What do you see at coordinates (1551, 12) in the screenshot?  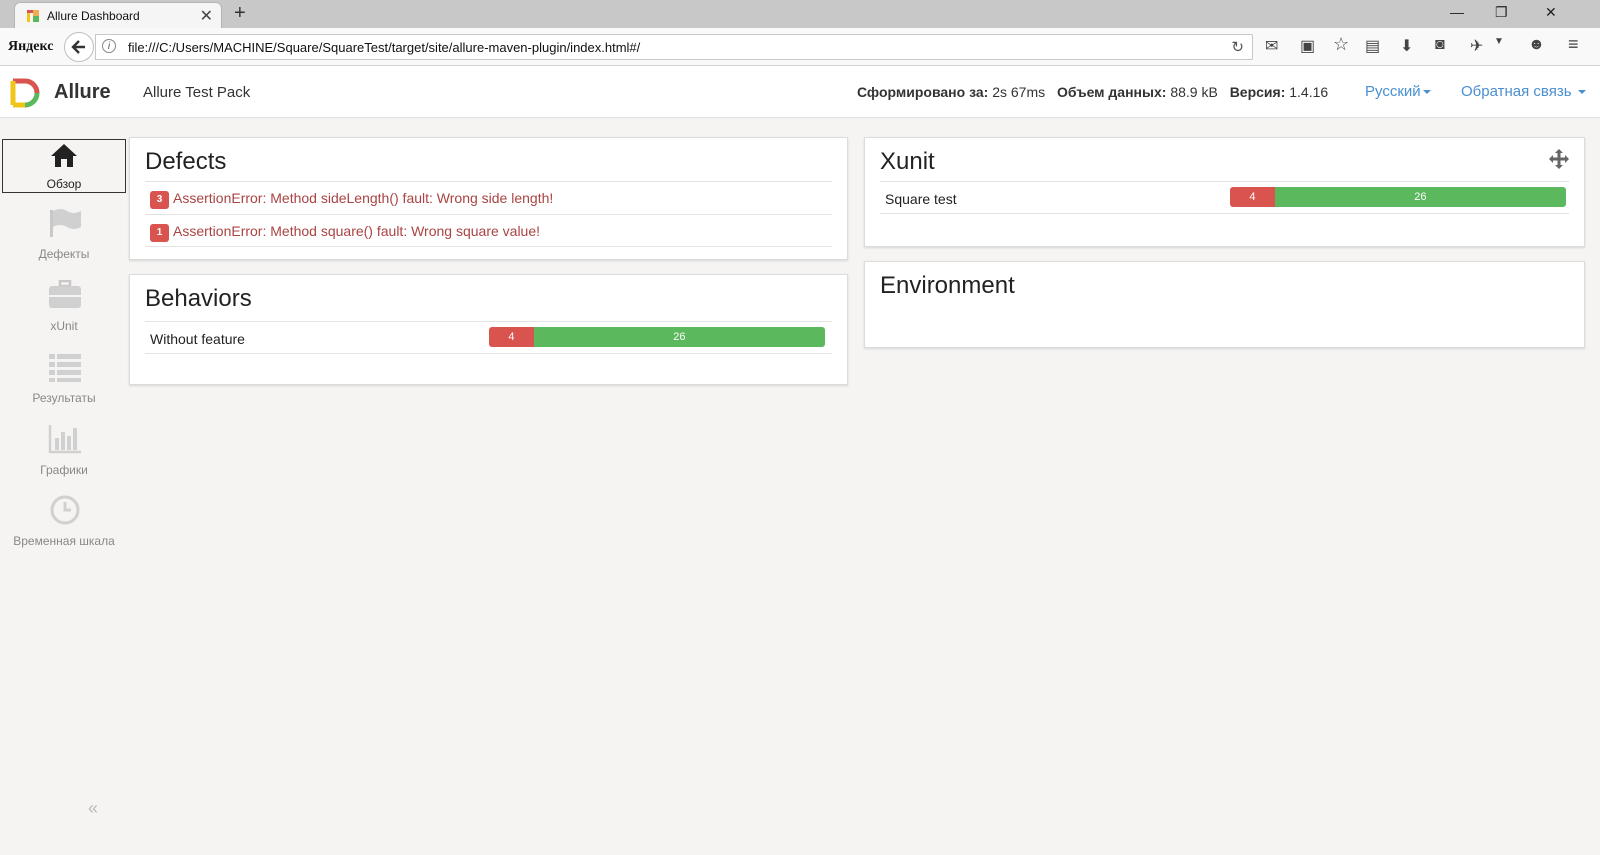 I see `close-window-icon: ✕` at bounding box center [1551, 12].